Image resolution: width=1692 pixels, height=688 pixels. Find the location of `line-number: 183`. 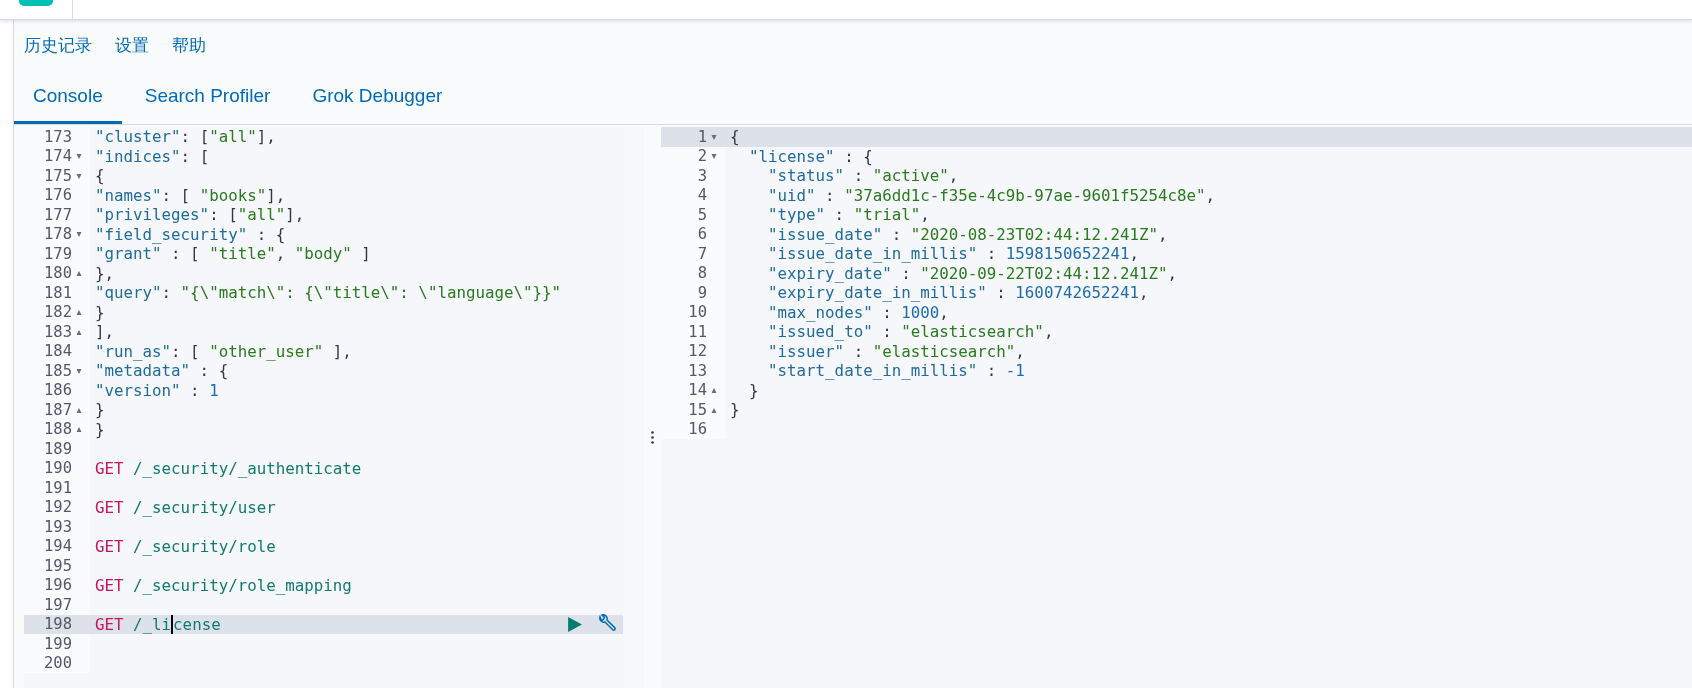

line-number: 183 is located at coordinates (58, 331).